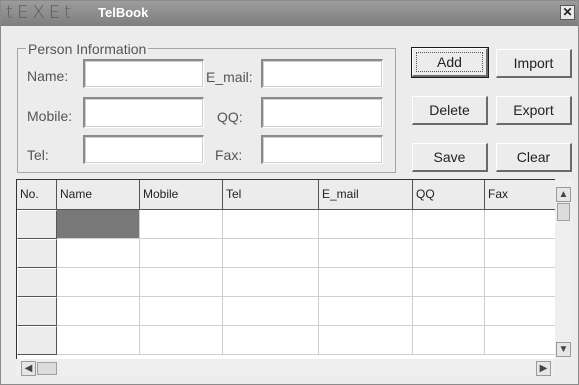 The width and height of the screenshot is (579, 385). Describe the element at coordinates (98, 195) in the screenshot. I see `column-header-name: Name` at that location.